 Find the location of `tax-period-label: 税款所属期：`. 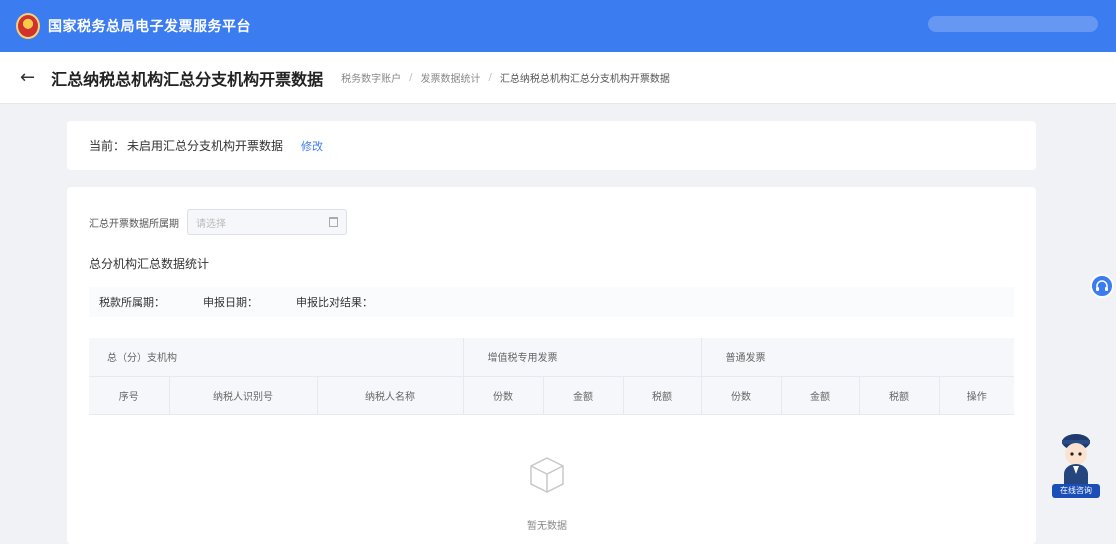

tax-period-label: 税款所属期： is located at coordinates (132, 302).